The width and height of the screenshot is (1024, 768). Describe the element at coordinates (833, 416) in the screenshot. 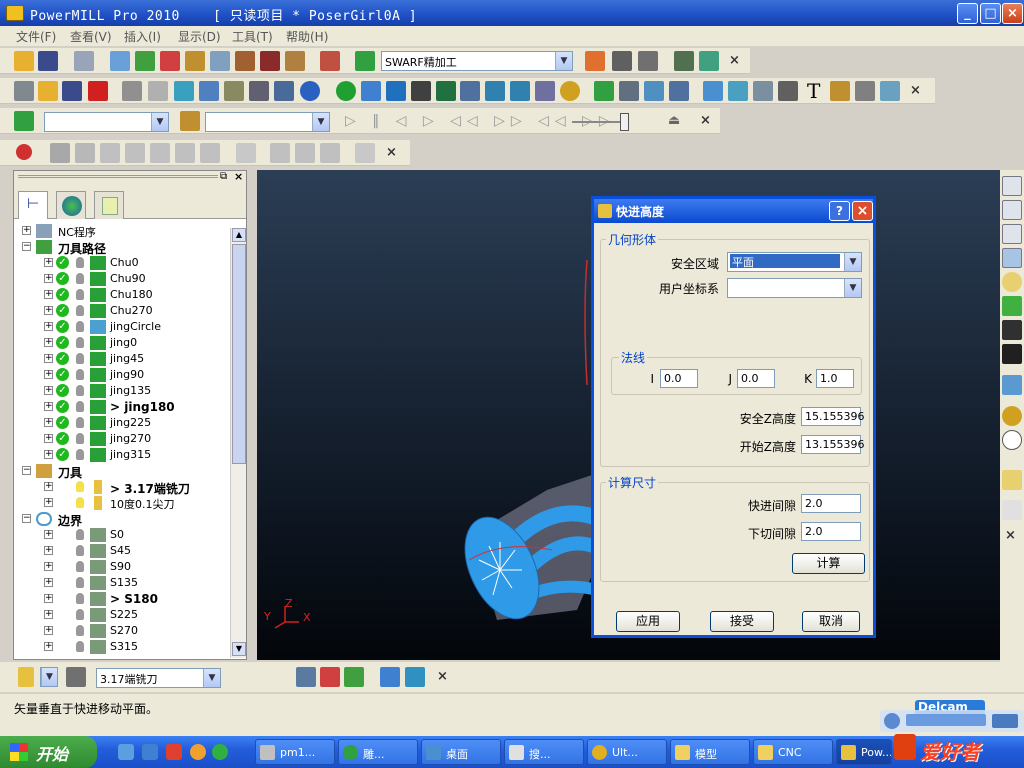

I see `safe-z-input: 15.155396` at that location.